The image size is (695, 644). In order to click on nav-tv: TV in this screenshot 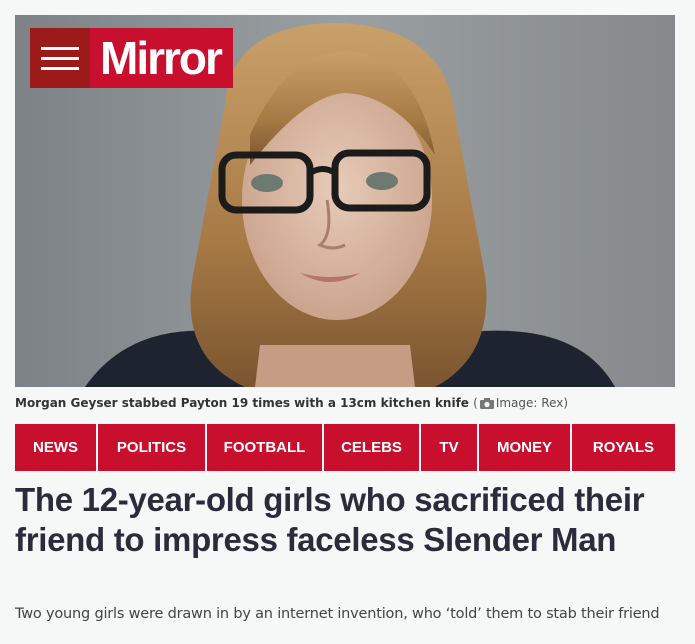, I will do `click(449, 447)`.